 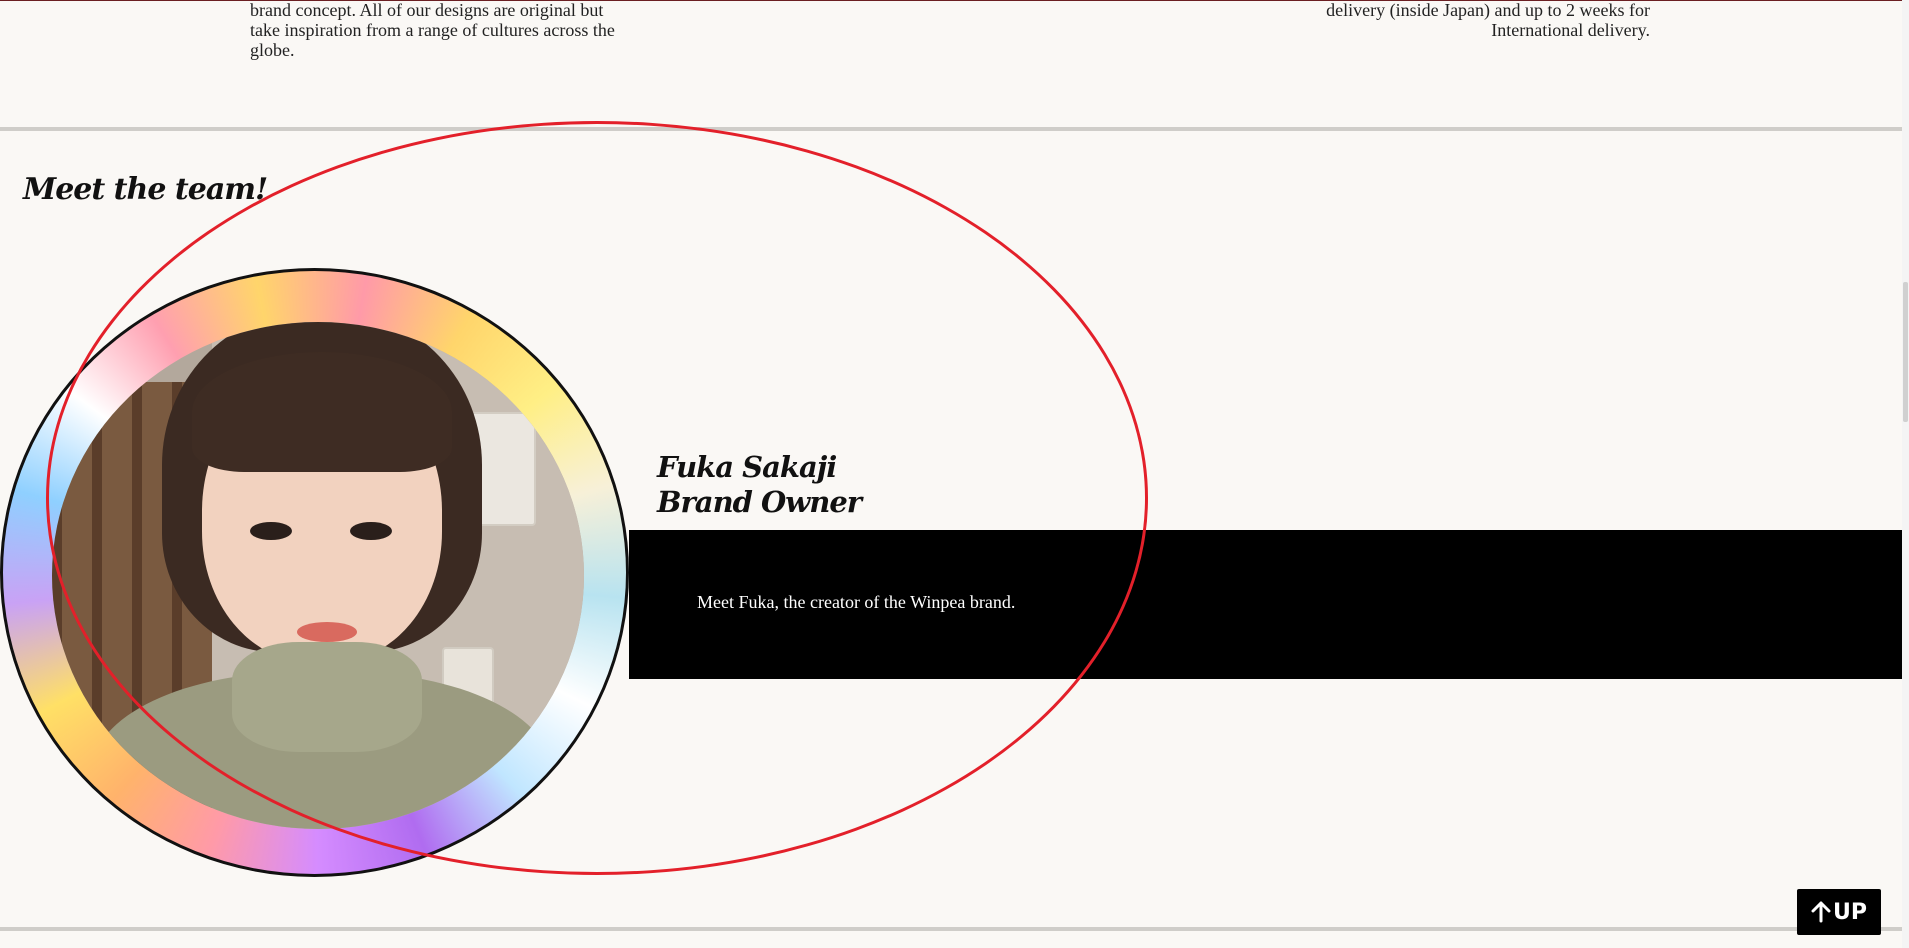 What do you see at coordinates (322, 412) in the screenshot?
I see `photo-bangs` at bounding box center [322, 412].